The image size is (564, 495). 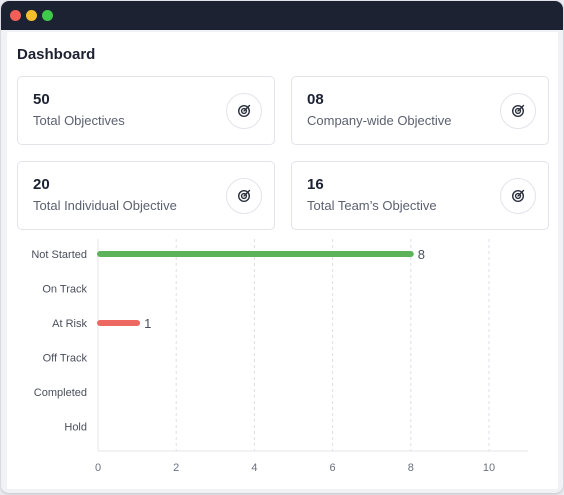 I want to click on stat-label: Company-wide Objective, so click(x=379, y=120).